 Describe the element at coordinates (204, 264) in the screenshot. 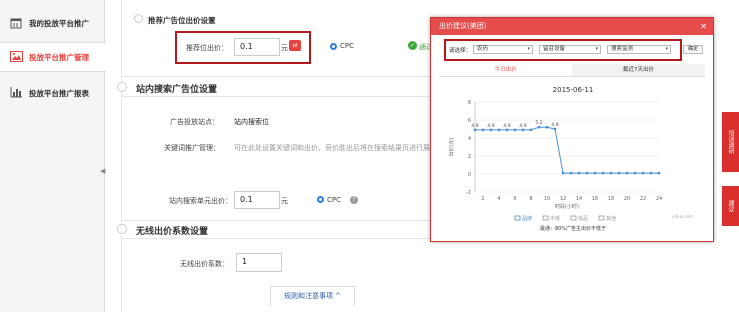

I see `coef-label: 无线出价系数：` at that location.